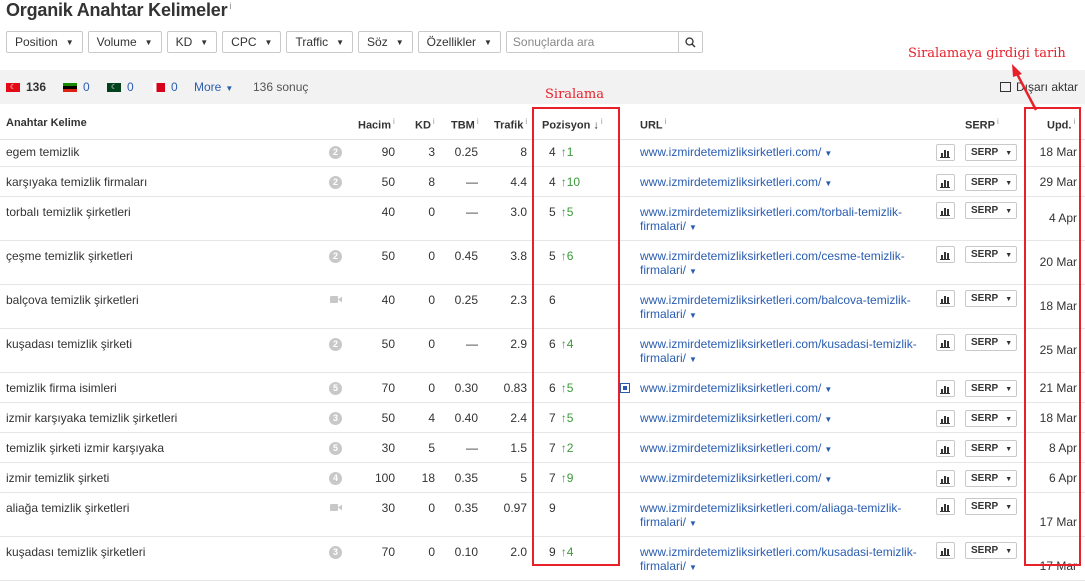  I want to click on col-keyword: Anahtar Kelime, so click(46, 123).